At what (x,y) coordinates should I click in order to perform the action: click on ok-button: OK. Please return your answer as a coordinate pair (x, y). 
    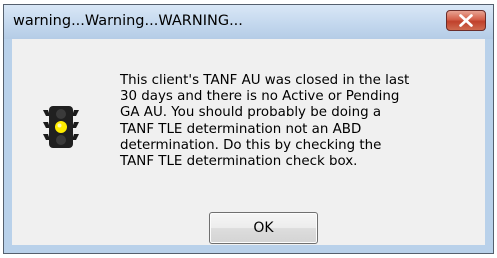
    Looking at the image, I should click on (263, 228).